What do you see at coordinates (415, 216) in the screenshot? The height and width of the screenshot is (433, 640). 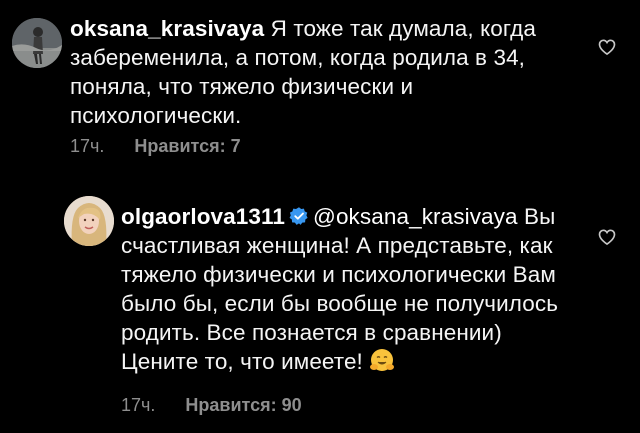 I see `mention-link: @oksana_krasivaya` at bounding box center [415, 216].